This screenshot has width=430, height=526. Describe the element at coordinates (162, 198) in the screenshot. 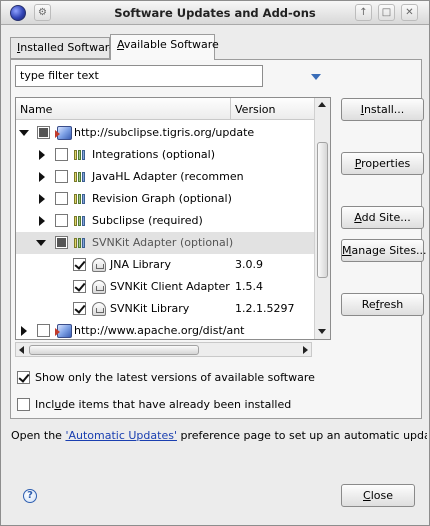

I see `row-label: Revision Graph (optional)` at that location.